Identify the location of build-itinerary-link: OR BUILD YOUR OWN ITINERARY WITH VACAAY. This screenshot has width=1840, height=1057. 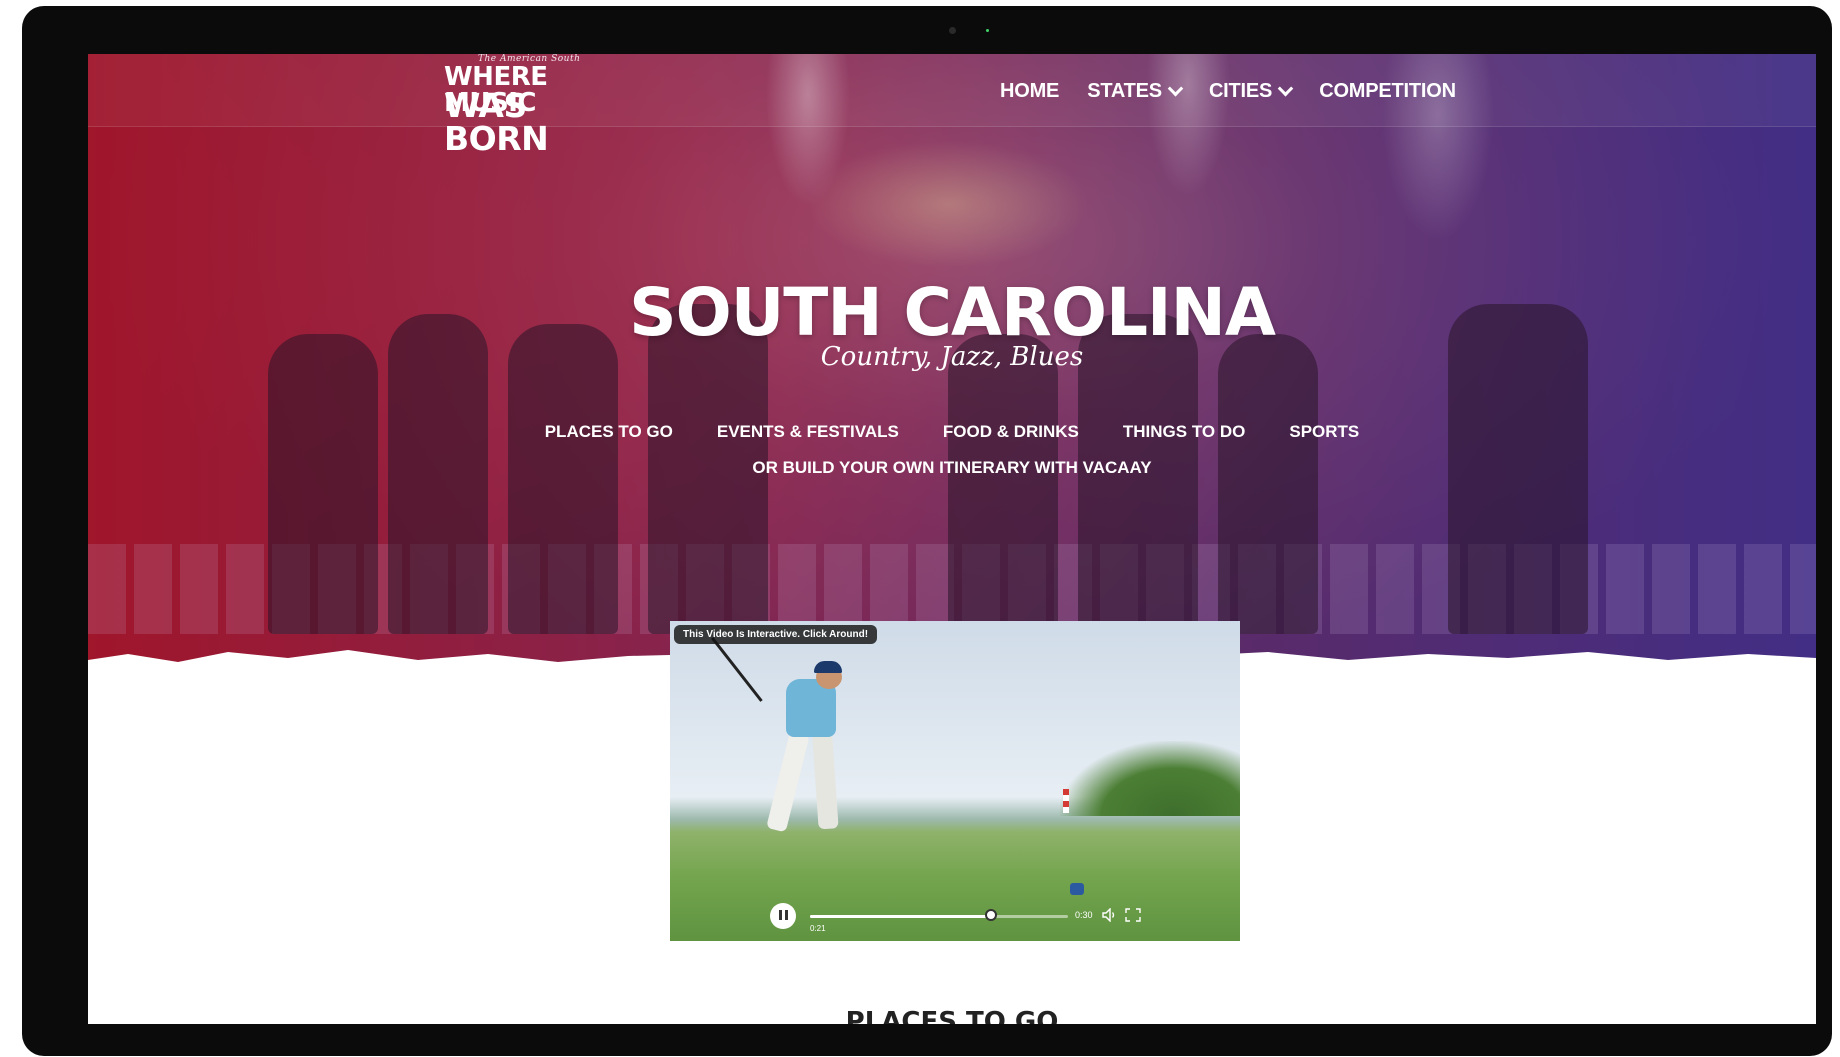
(952, 468).